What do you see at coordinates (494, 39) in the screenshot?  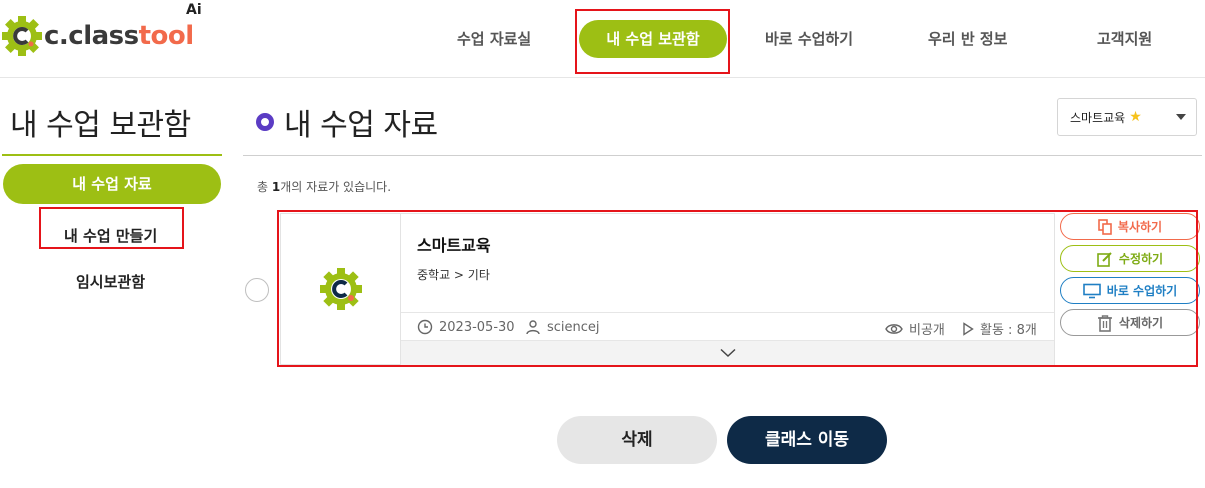 I see `nav-item-resources: 수업 자료실` at bounding box center [494, 39].